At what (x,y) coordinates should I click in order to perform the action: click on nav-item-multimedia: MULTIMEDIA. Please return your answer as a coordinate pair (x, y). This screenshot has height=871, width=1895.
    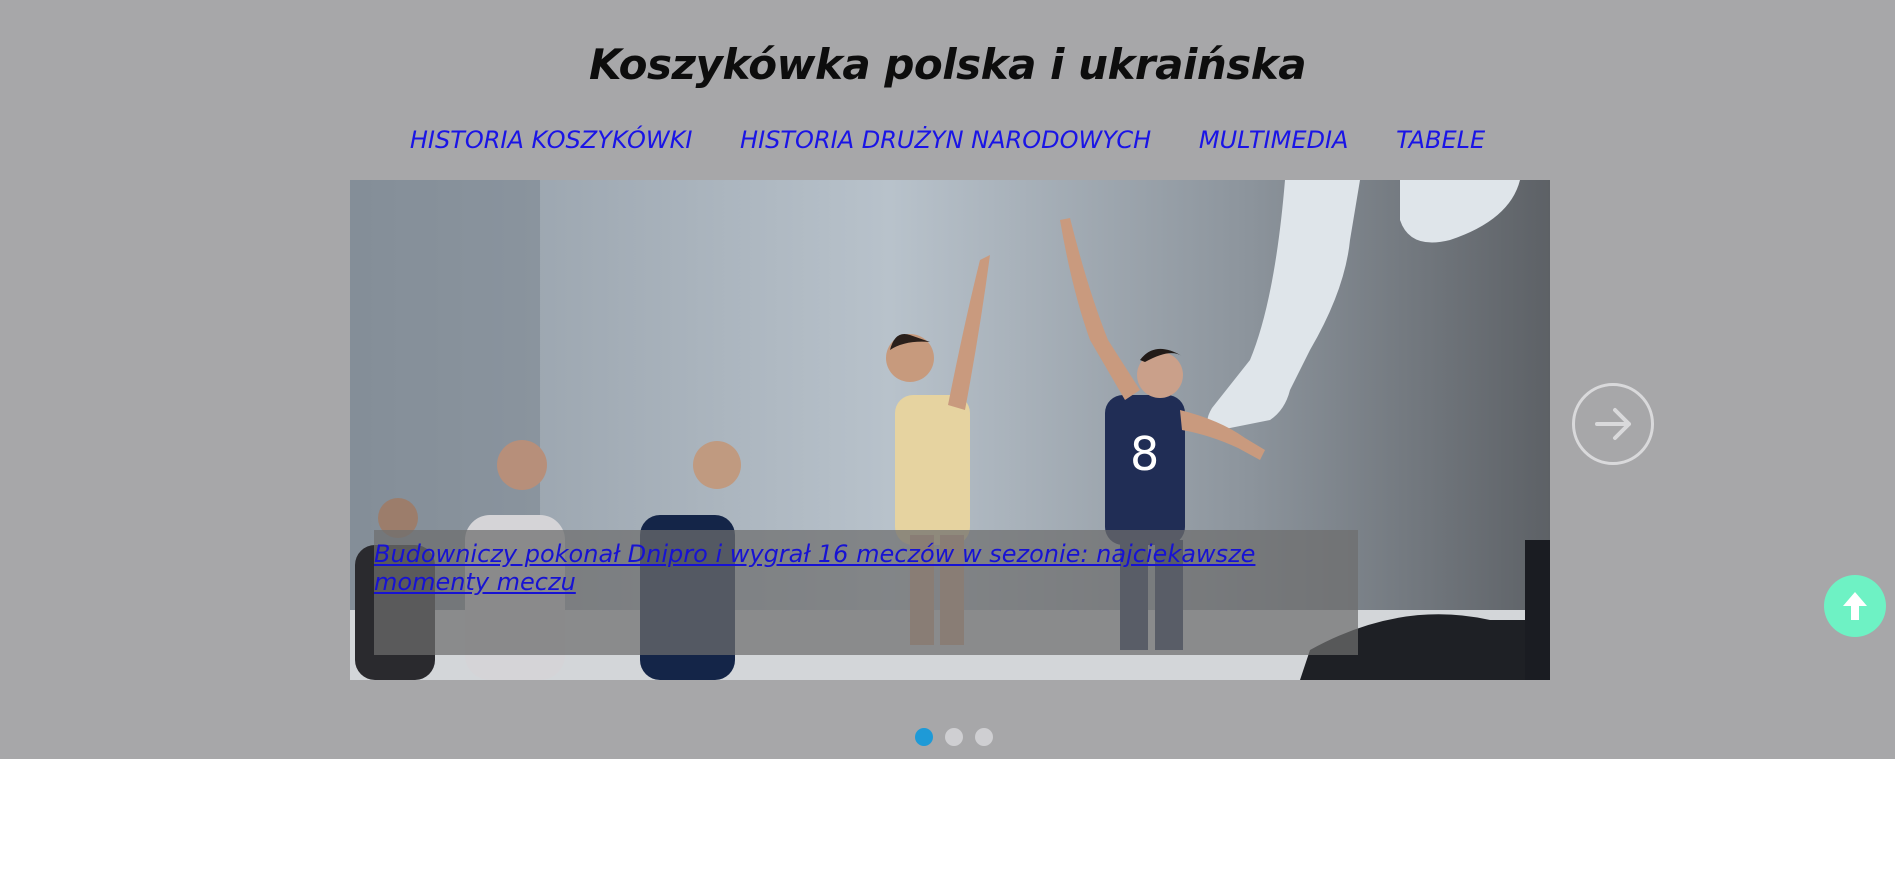
    Looking at the image, I should click on (1274, 140).